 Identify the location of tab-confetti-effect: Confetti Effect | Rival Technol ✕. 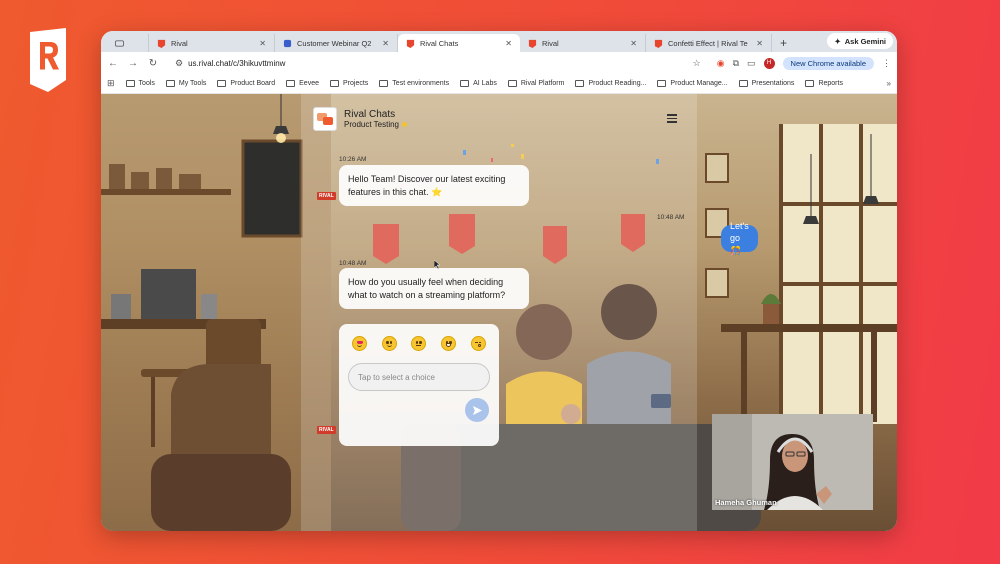
(709, 43).